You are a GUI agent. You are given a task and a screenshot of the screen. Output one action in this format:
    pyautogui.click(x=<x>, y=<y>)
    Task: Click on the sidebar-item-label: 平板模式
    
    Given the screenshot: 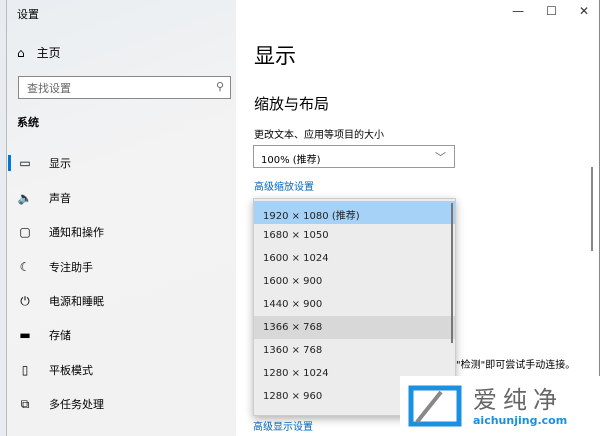 What is the action you would take?
    pyautogui.click(x=71, y=370)
    